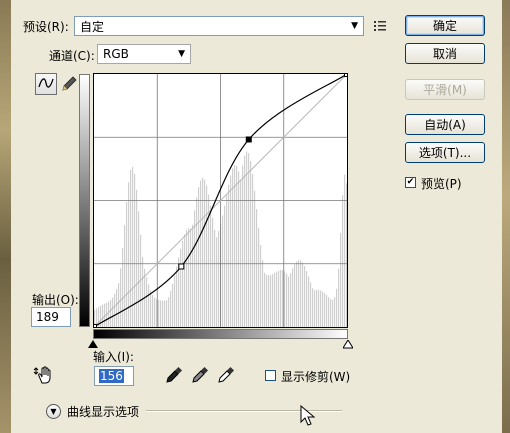 The image size is (510, 433). What do you see at coordinates (248, 139) in the screenshot?
I see `selected-curve-point` at bounding box center [248, 139].